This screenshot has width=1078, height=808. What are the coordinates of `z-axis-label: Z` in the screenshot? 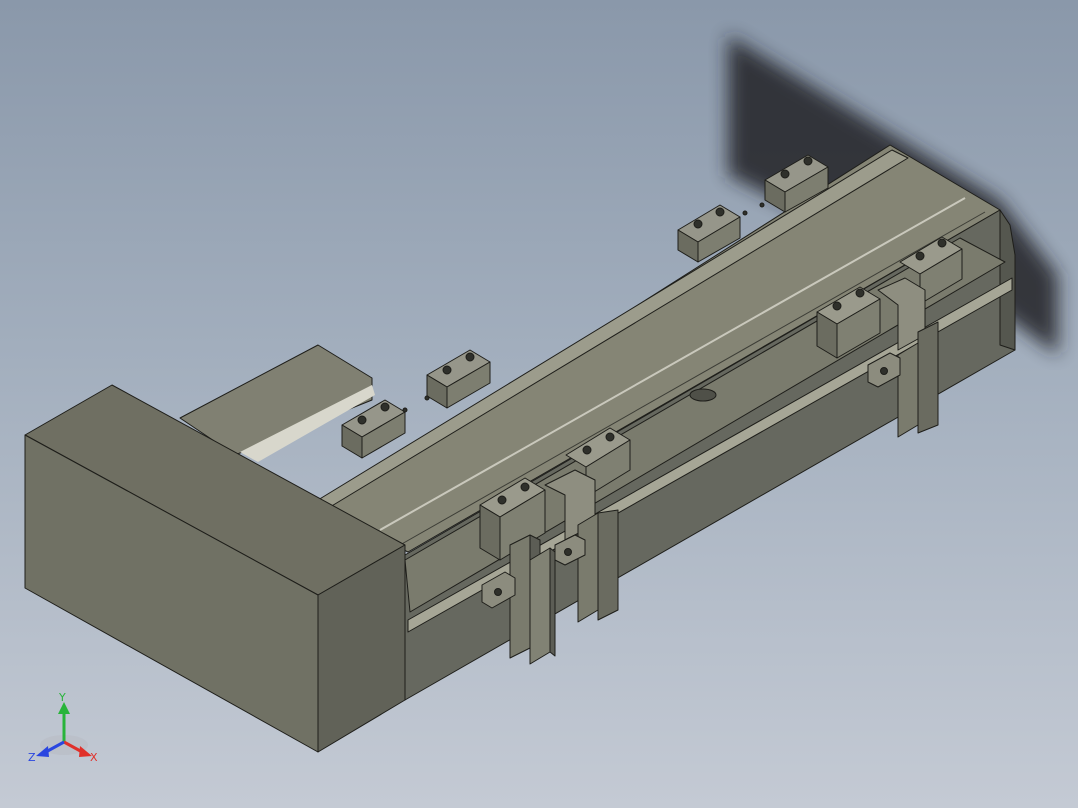 It's located at (32, 757).